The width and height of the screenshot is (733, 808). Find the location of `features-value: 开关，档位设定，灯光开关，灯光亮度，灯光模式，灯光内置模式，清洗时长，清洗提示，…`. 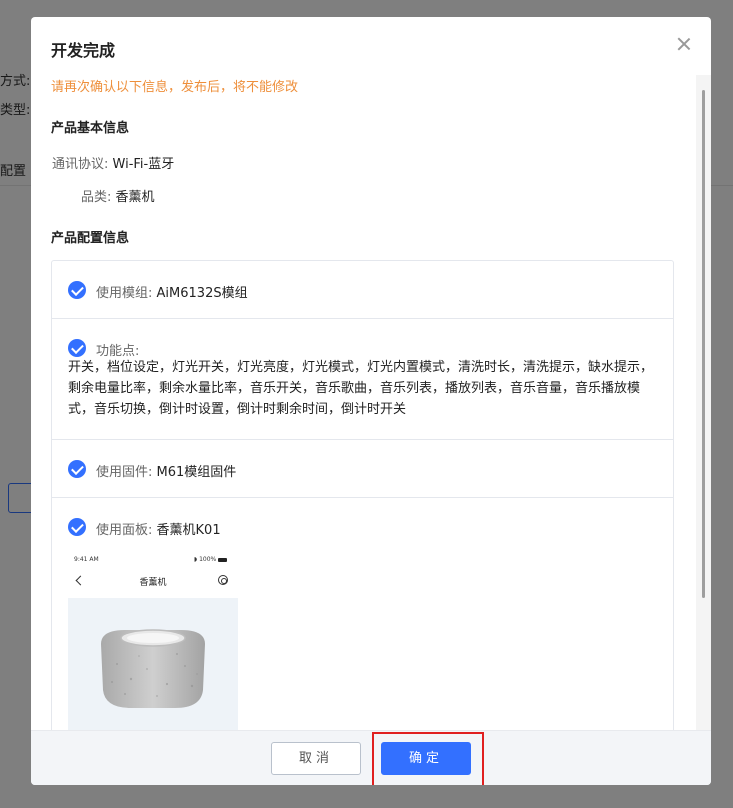

features-value: 开关，档位设定，灯光开关，灯光亮度，灯光模式，灯光内置模式，清洗时长，清洗提示，… is located at coordinates (361, 388).